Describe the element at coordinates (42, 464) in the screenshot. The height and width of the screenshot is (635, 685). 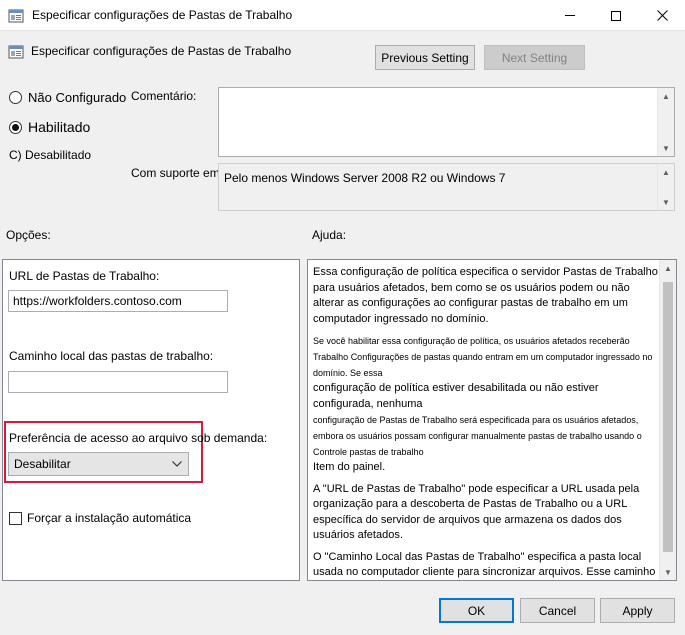
I see `on-demand-value: Desabilitar` at that location.